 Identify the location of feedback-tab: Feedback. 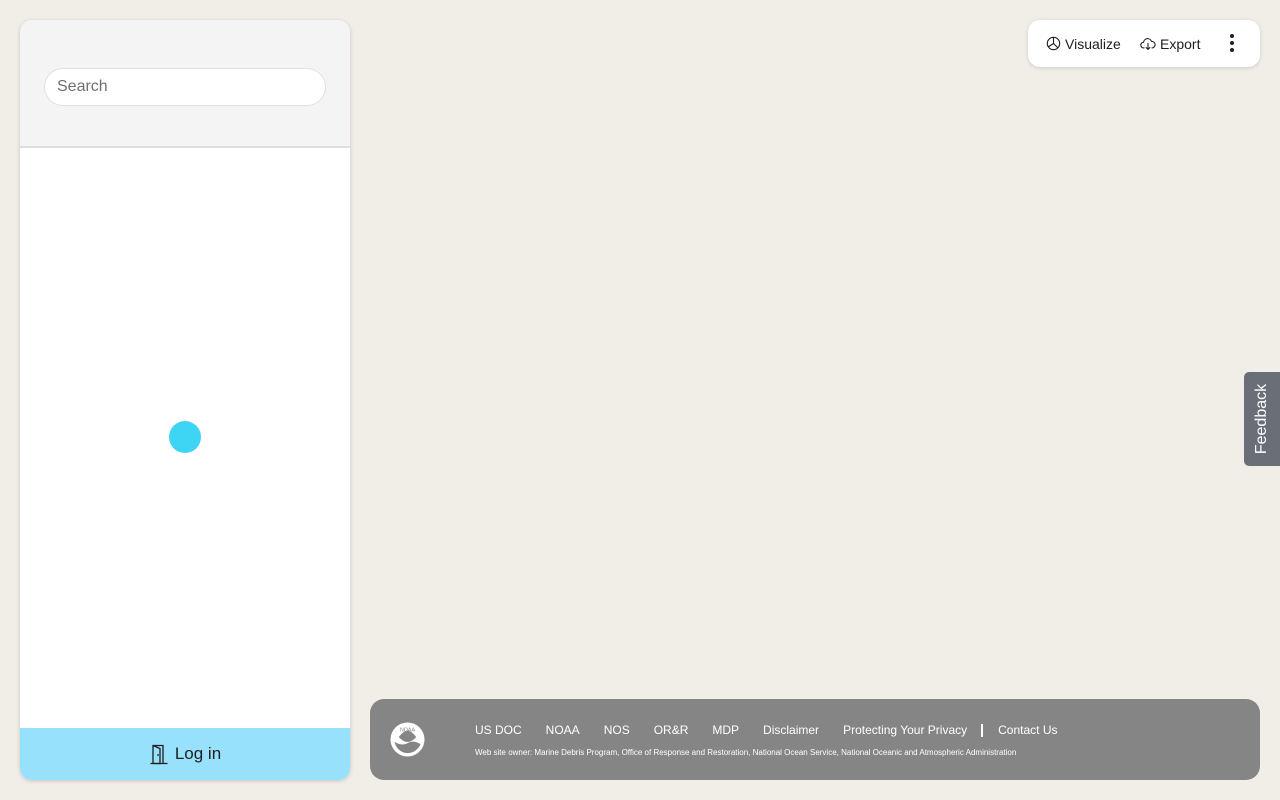
(1262, 419).